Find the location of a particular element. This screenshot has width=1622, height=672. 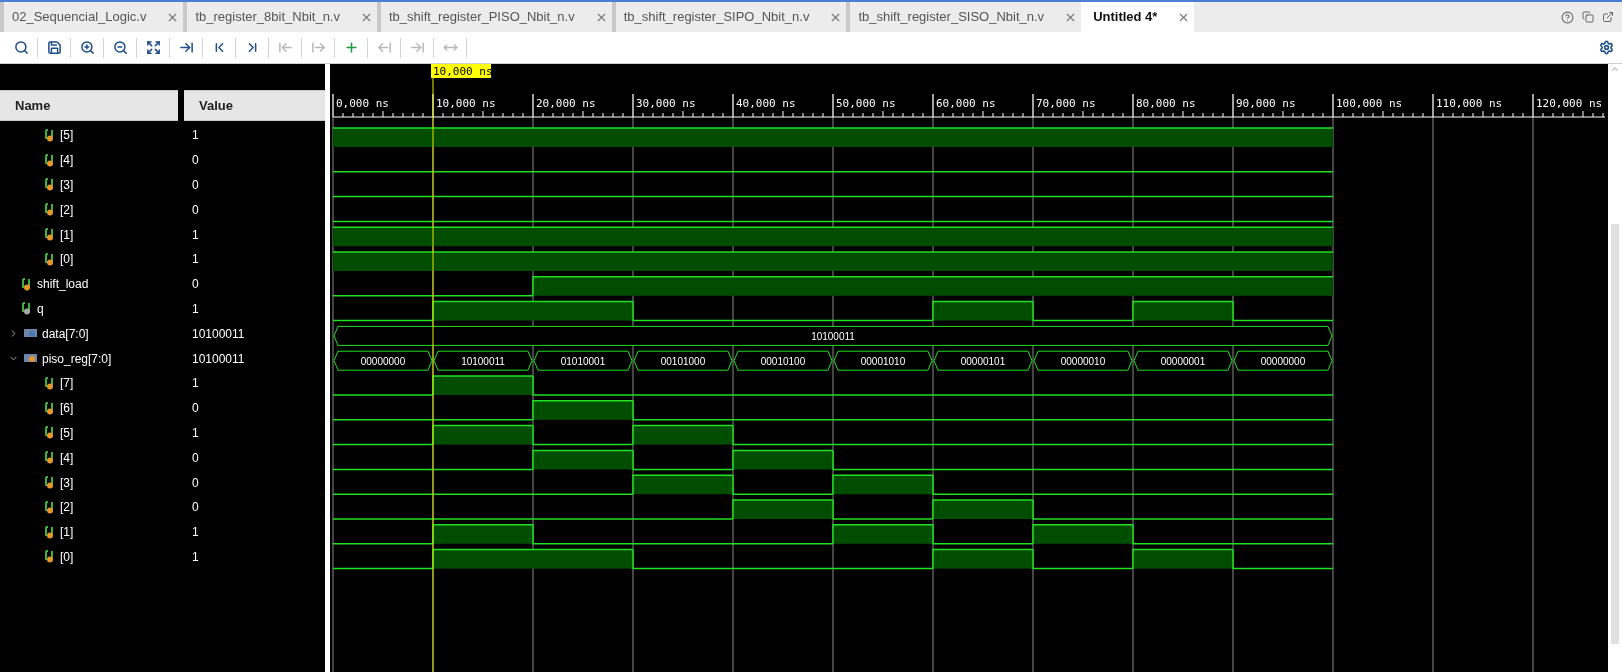

signal-name: [7] is located at coordinates (89, 383).